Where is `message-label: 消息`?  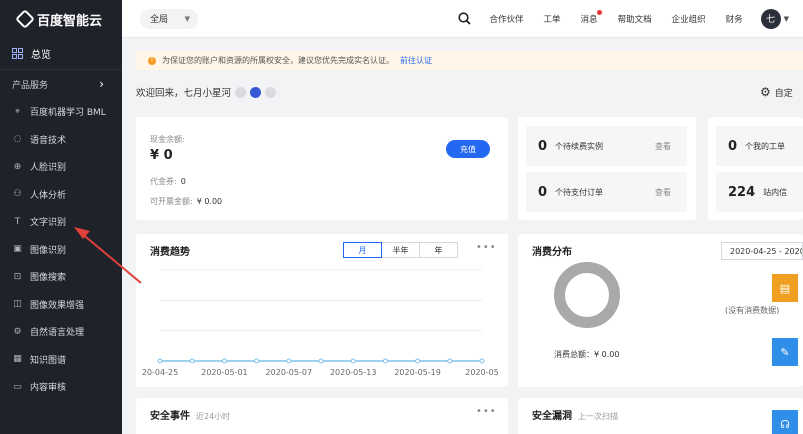 message-label: 消息 is located at coordinates (589, 19).